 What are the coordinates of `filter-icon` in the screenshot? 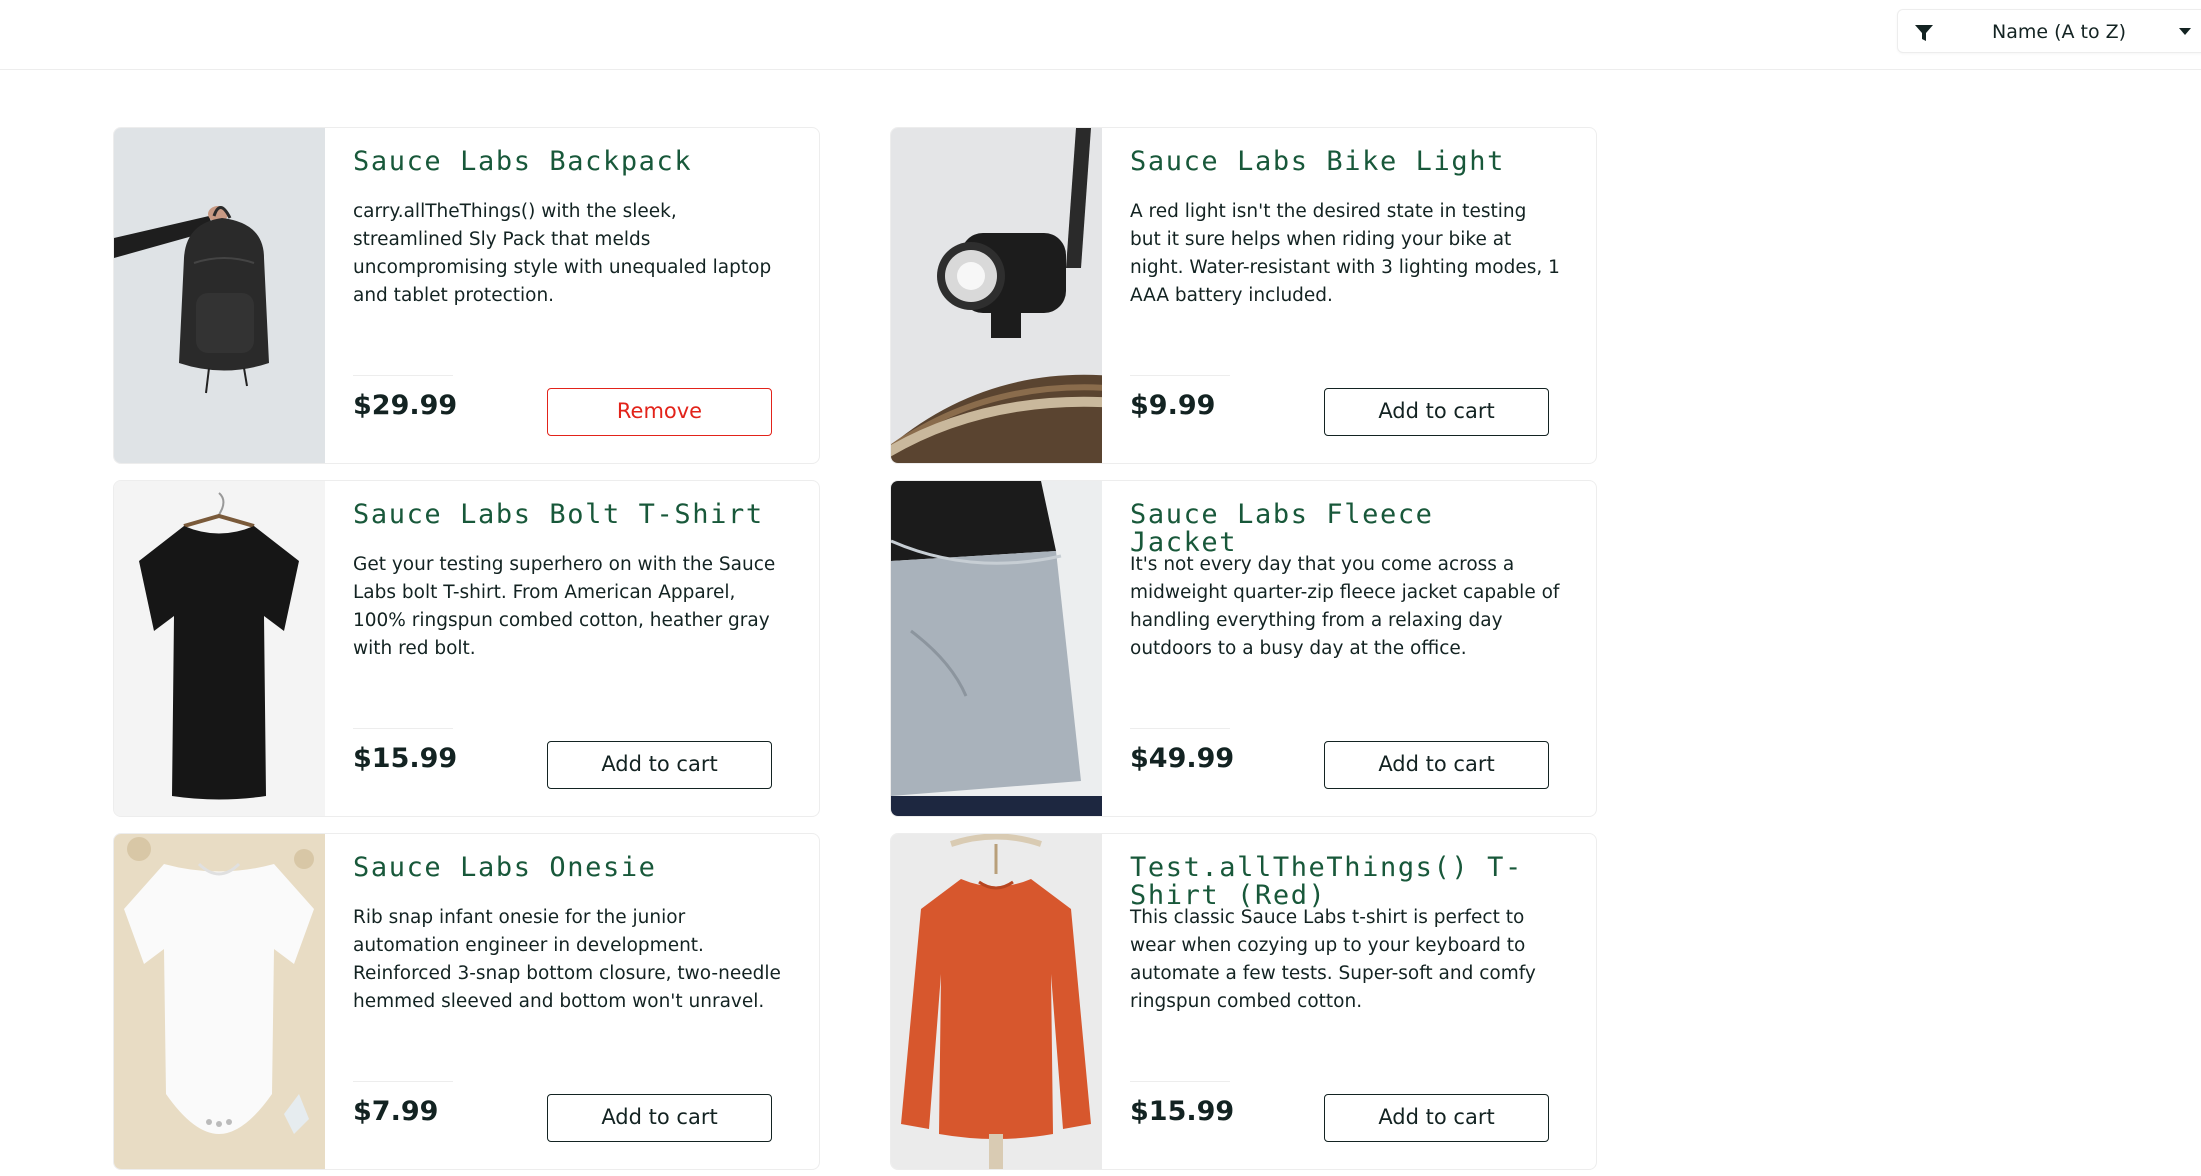 It's located at (1924, 33).